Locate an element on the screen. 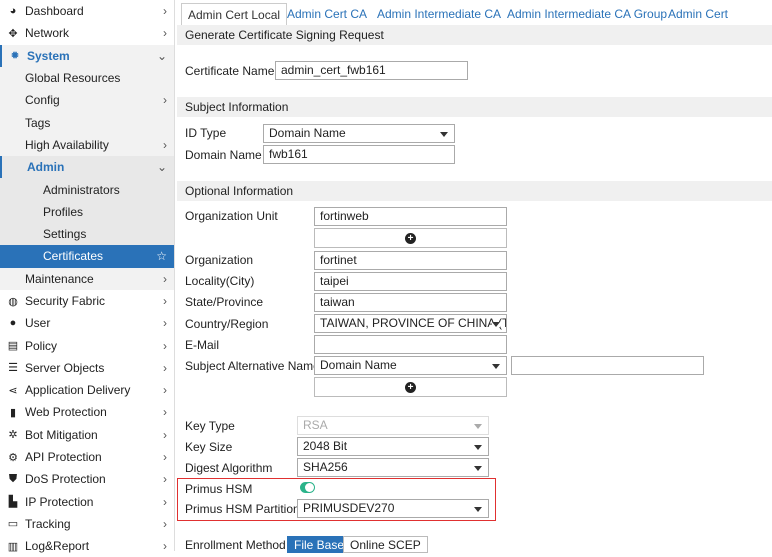 The width and height of the screenshot is (772, 557). domain-name-input: fwb161 is located at coordinates (359, 154).